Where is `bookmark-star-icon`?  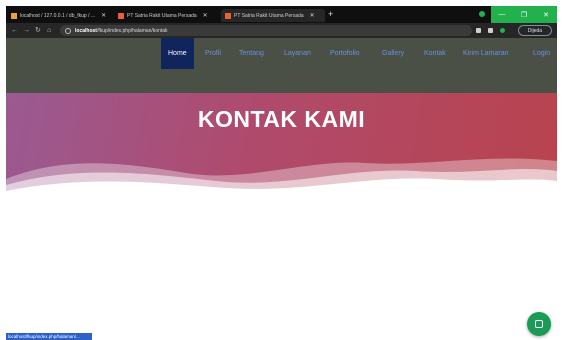 bookmark-star-icon is located at coordinates (478, 30).